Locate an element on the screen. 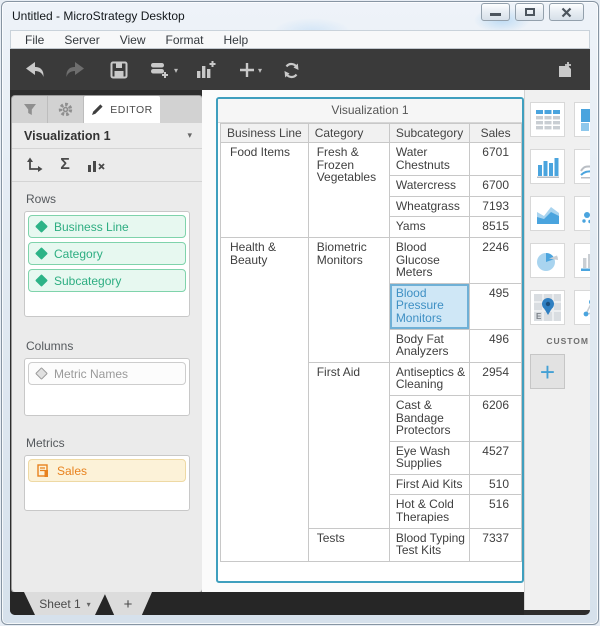 This screenshot has height=626, width=600. cell-sales-value: 7337 is located at coordinates (495, 544).